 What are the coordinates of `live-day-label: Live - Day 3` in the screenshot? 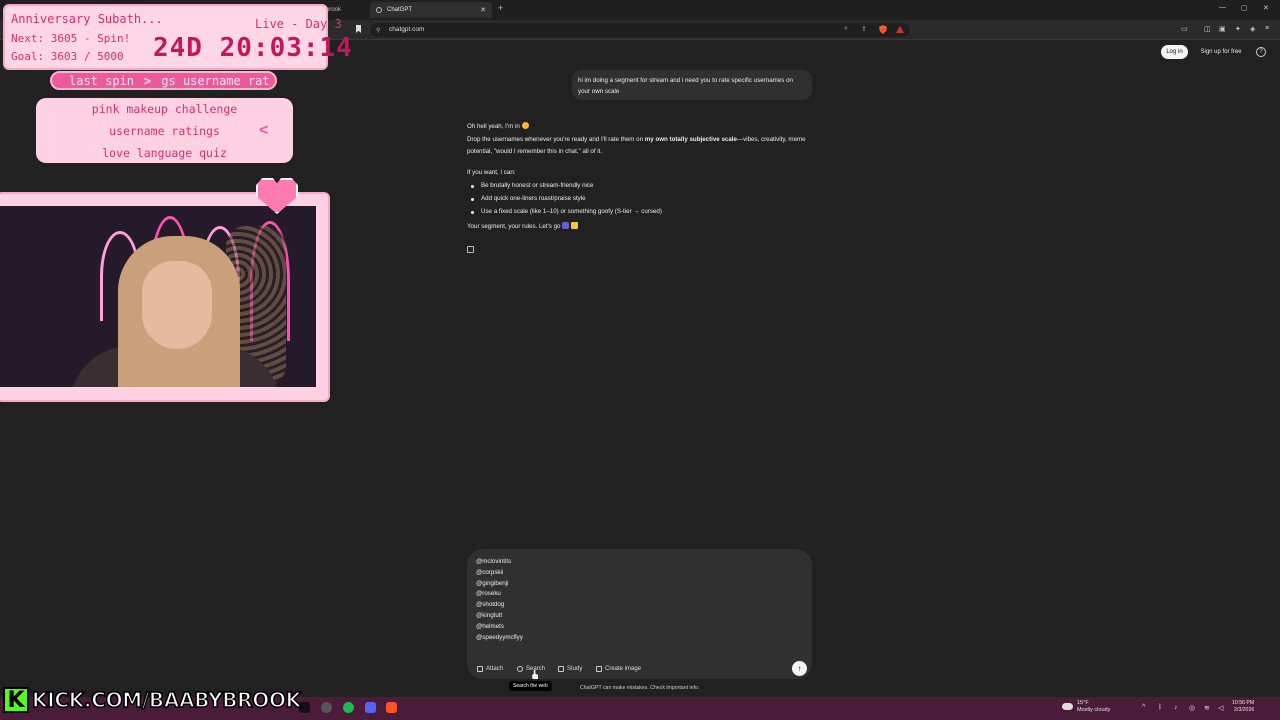 It's located at (298, 24).